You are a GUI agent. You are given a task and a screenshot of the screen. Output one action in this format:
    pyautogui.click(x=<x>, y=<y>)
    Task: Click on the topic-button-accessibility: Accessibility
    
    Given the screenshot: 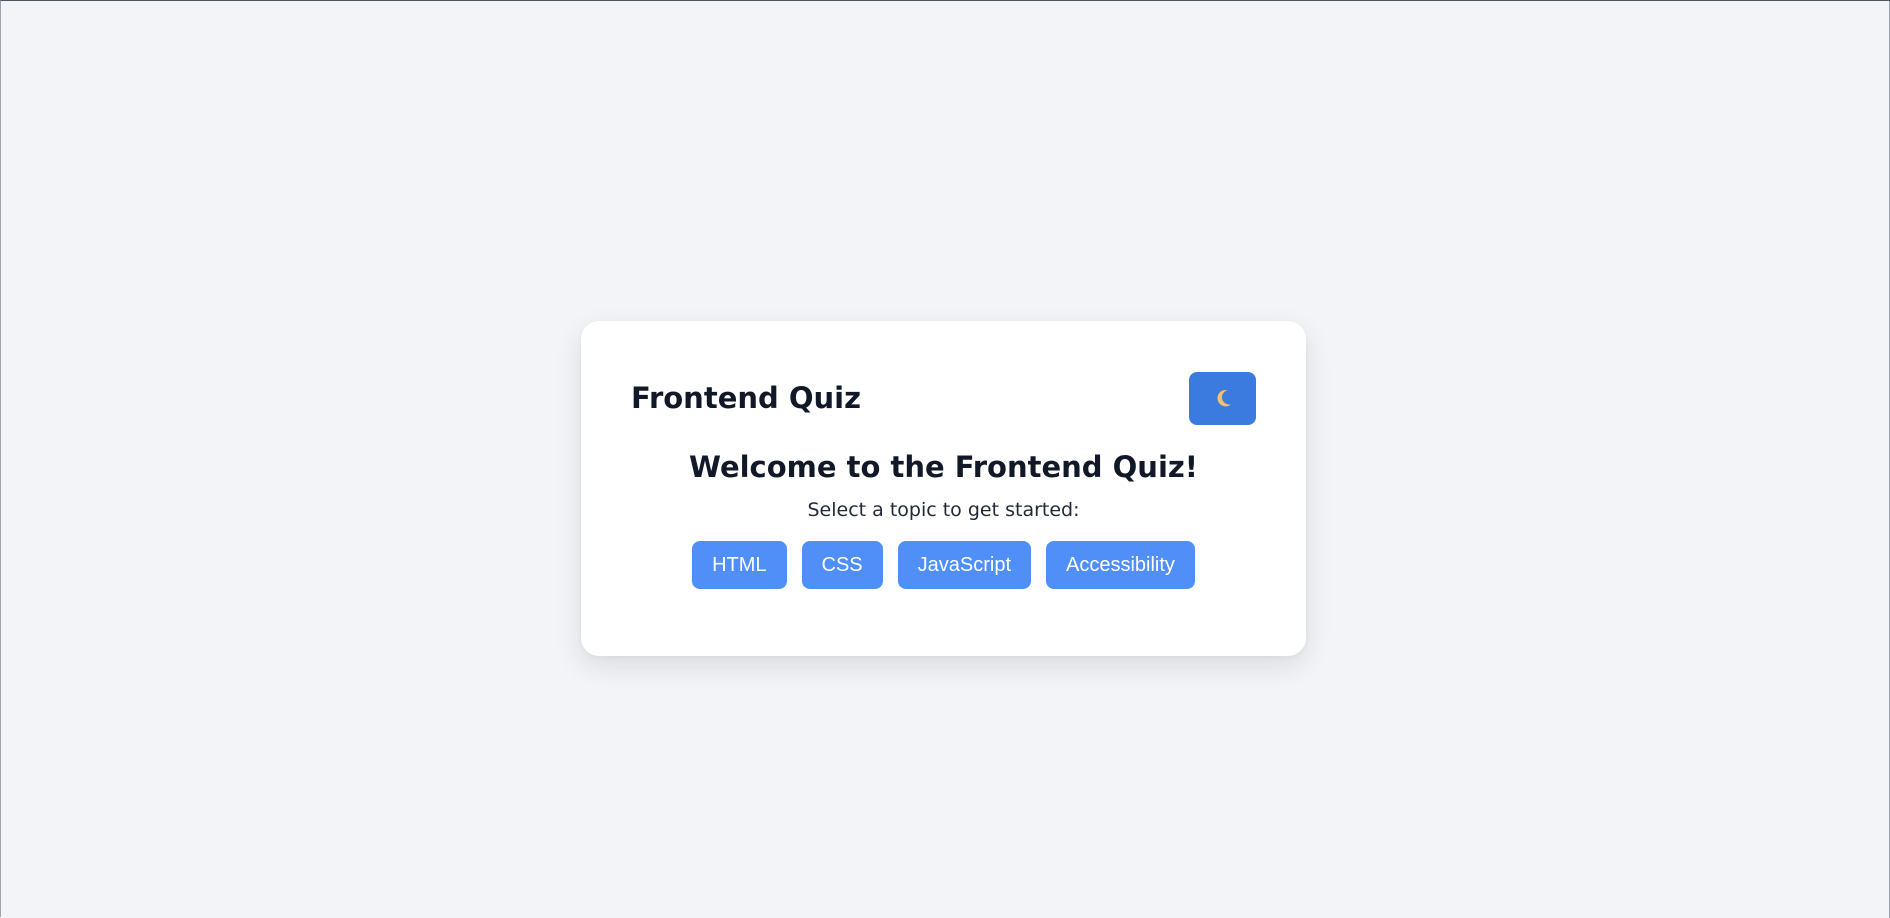 What is the action you would take?
    pyautogui.click(x=1120, y=565)
    